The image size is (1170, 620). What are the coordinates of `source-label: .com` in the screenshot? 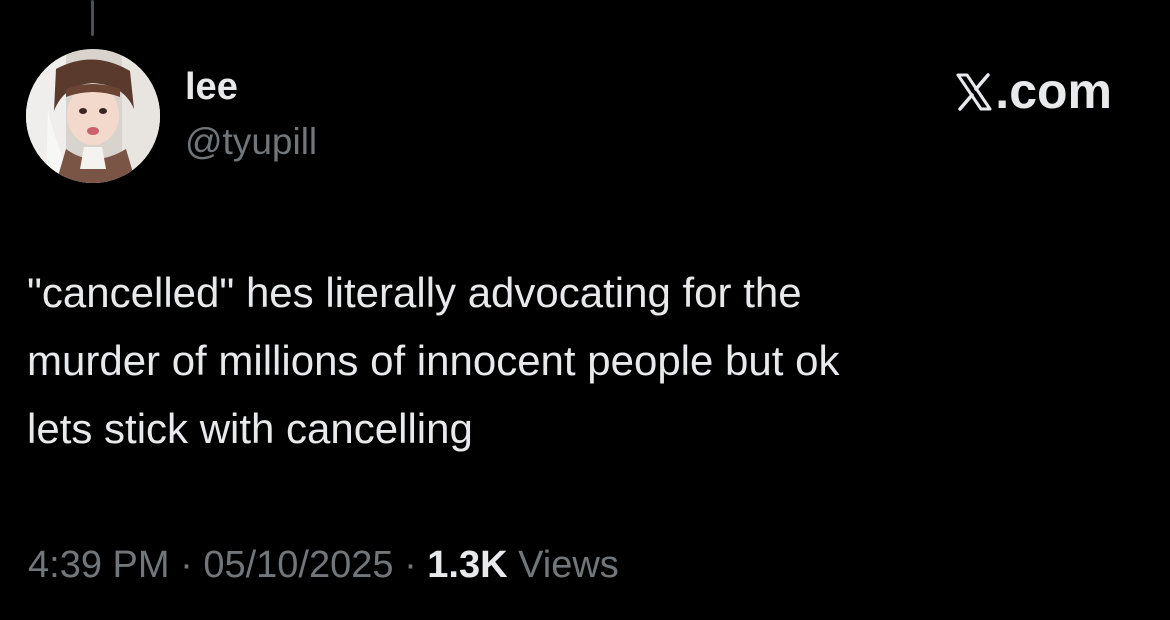 It's located at (1053, 91).